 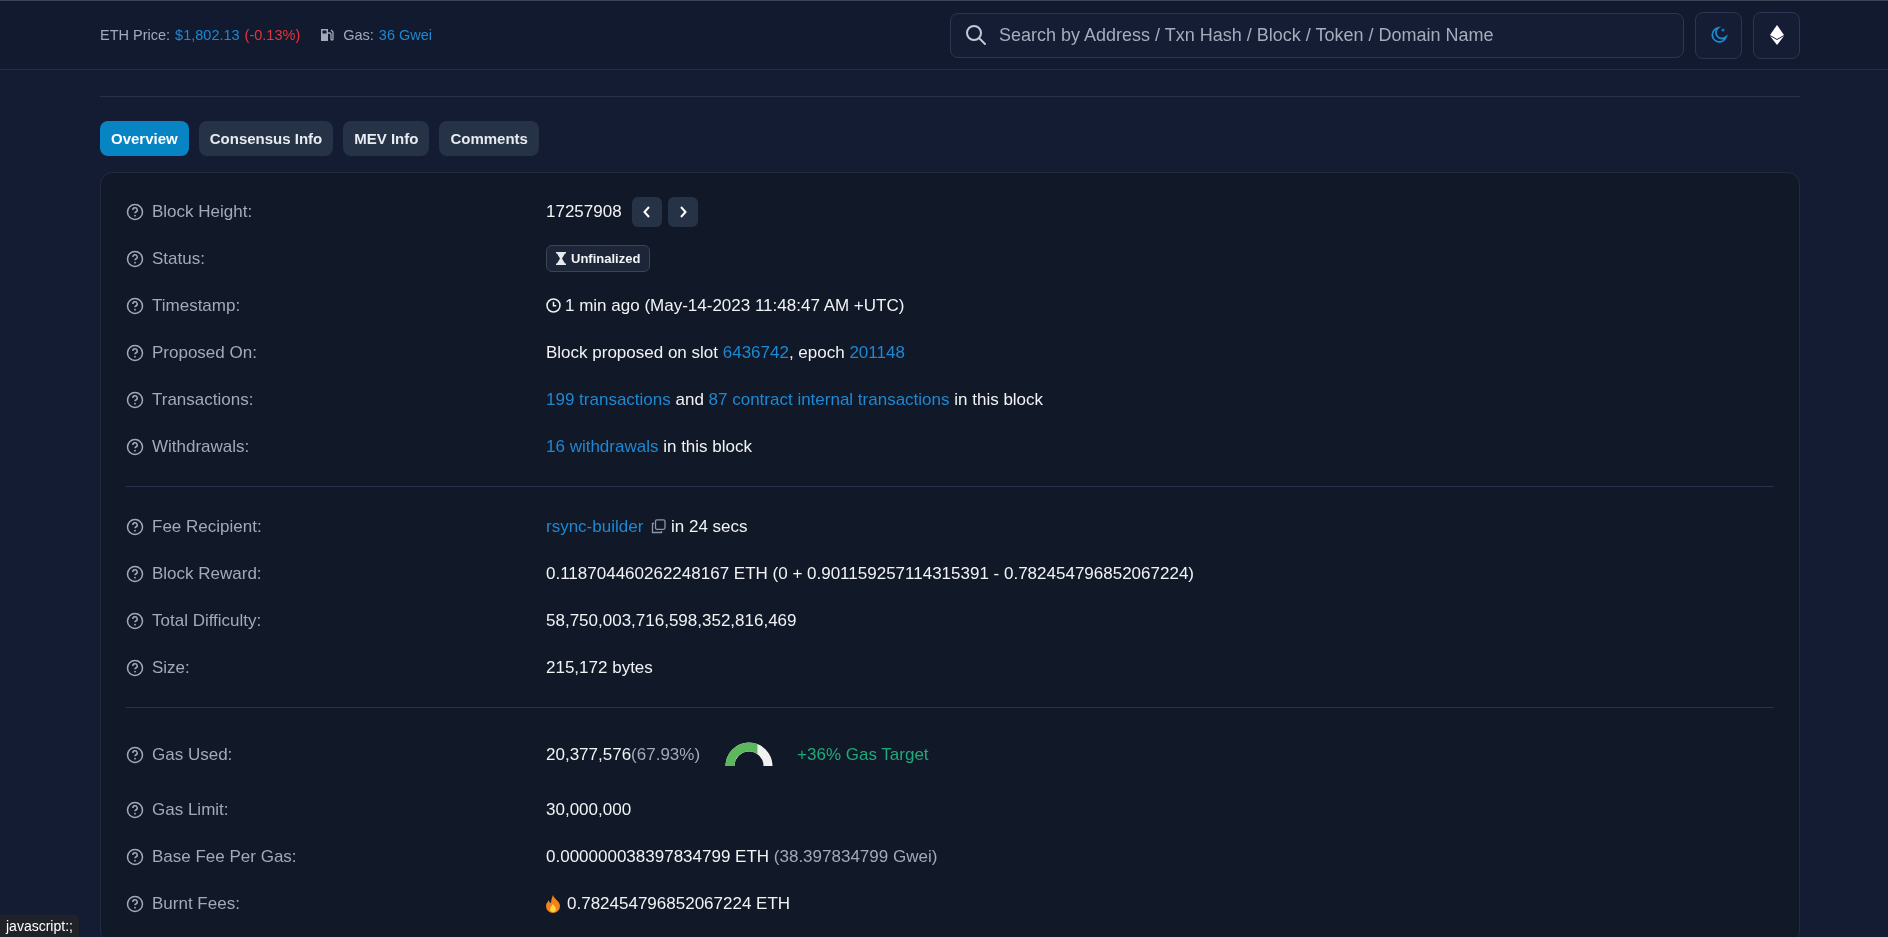 I want to click on tab: Consensus Info, so click(x=266, y=138).